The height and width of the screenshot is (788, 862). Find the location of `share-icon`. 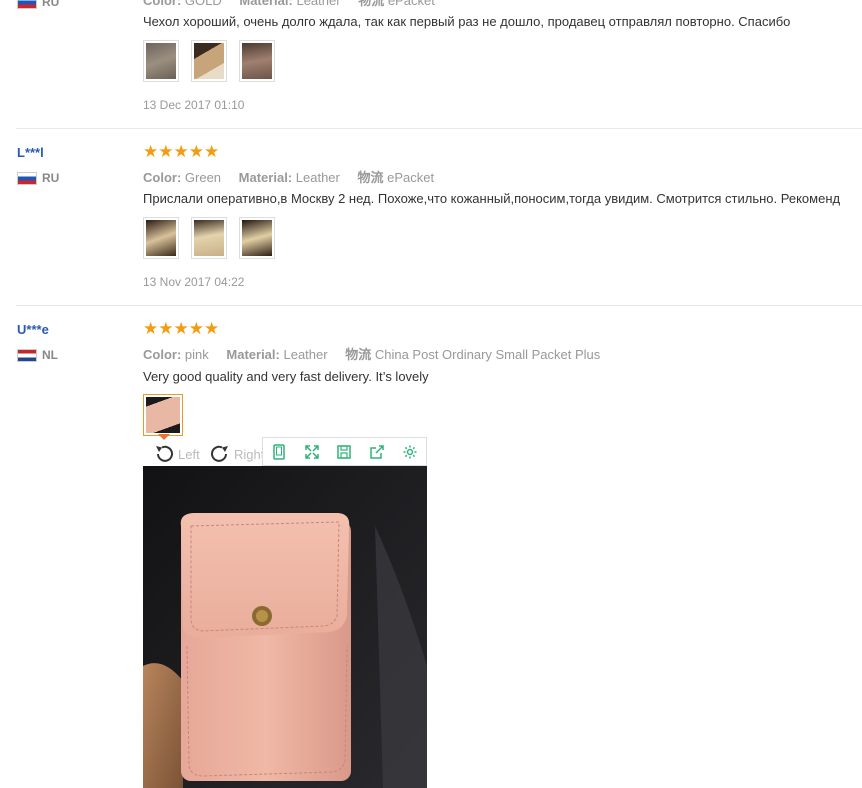

share-icon is located at coordinates (377, 451).